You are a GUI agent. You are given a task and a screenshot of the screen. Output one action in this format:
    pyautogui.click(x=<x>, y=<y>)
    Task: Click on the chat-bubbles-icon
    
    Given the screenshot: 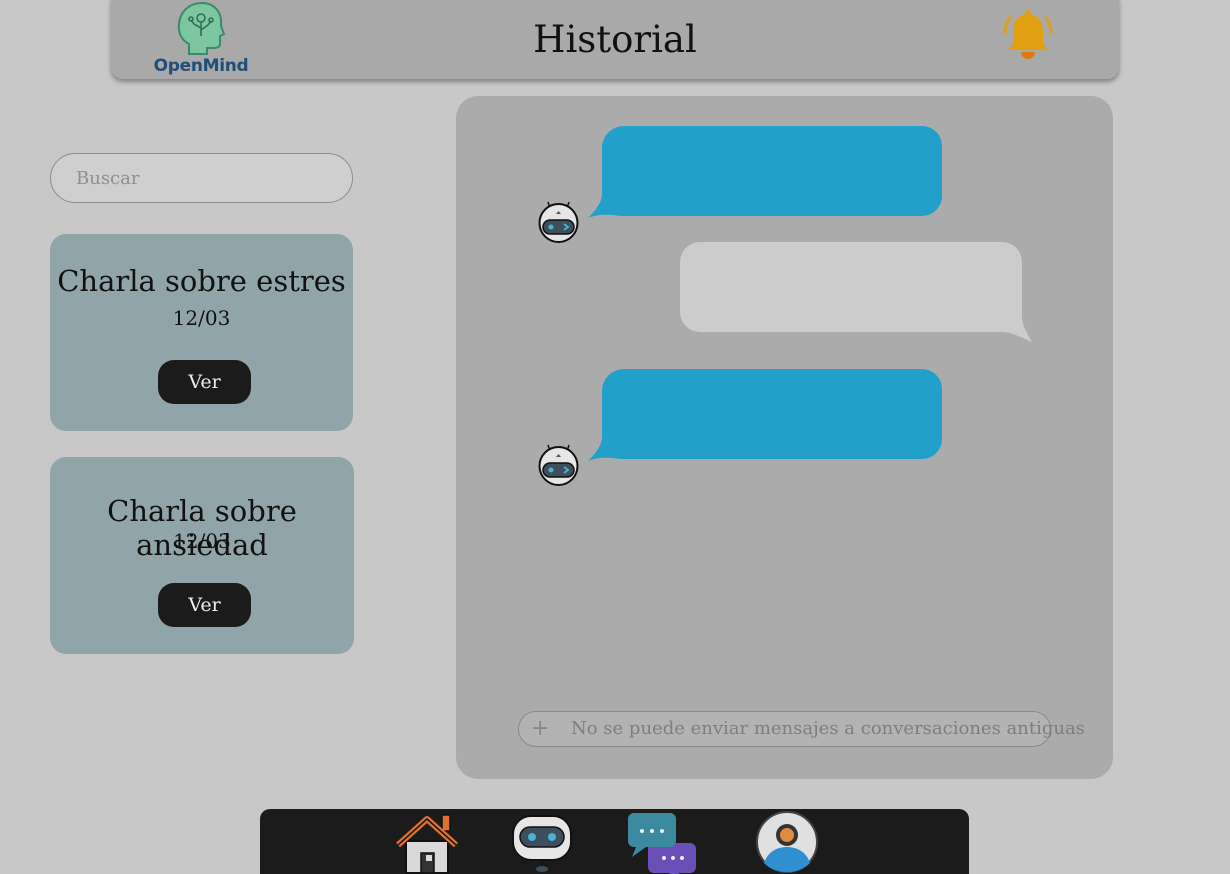 What is the action you would take?
    pyautogui.click(x=663, y=843)
    